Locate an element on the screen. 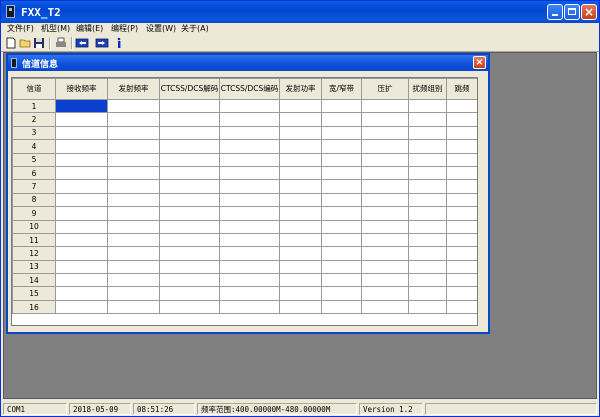 Image resolution: width=600 pixels, height=417 pixels. channel-window-close-button: × is located at coordinates (479, 62).